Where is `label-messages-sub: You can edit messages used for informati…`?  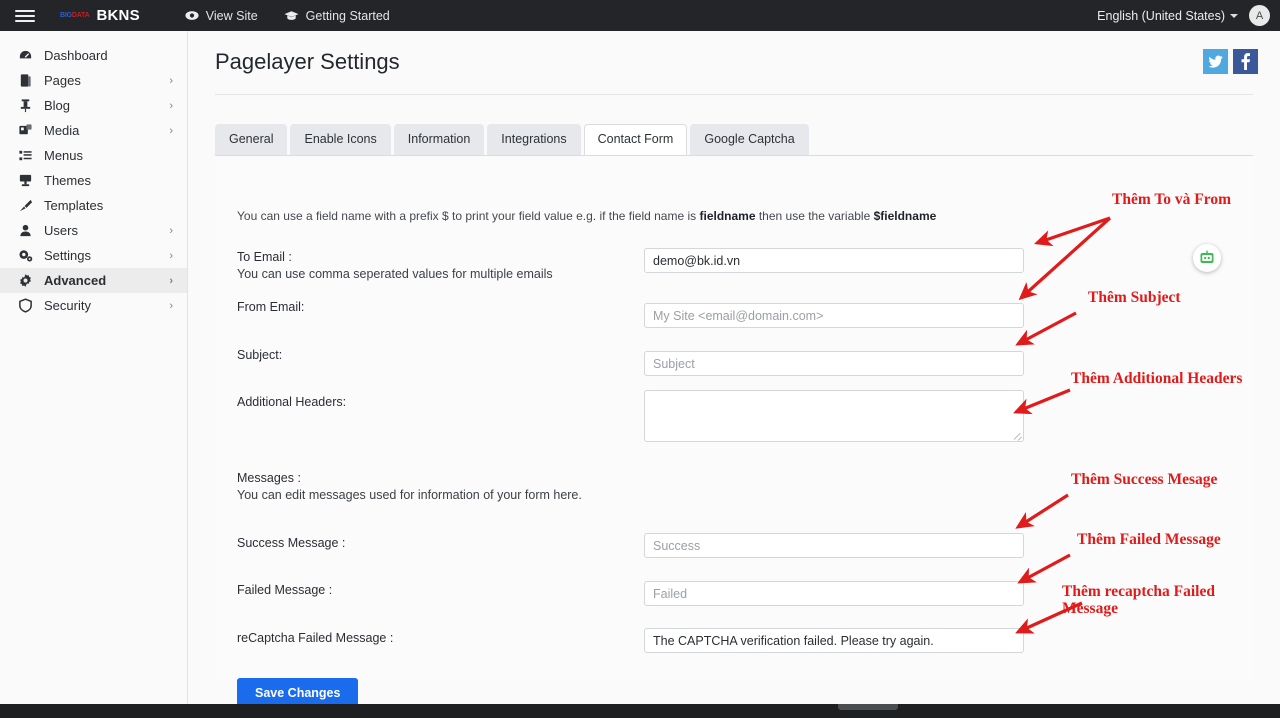
label-messages-sub: You can edit messages used for informati… is located at coordinates (409, 495).